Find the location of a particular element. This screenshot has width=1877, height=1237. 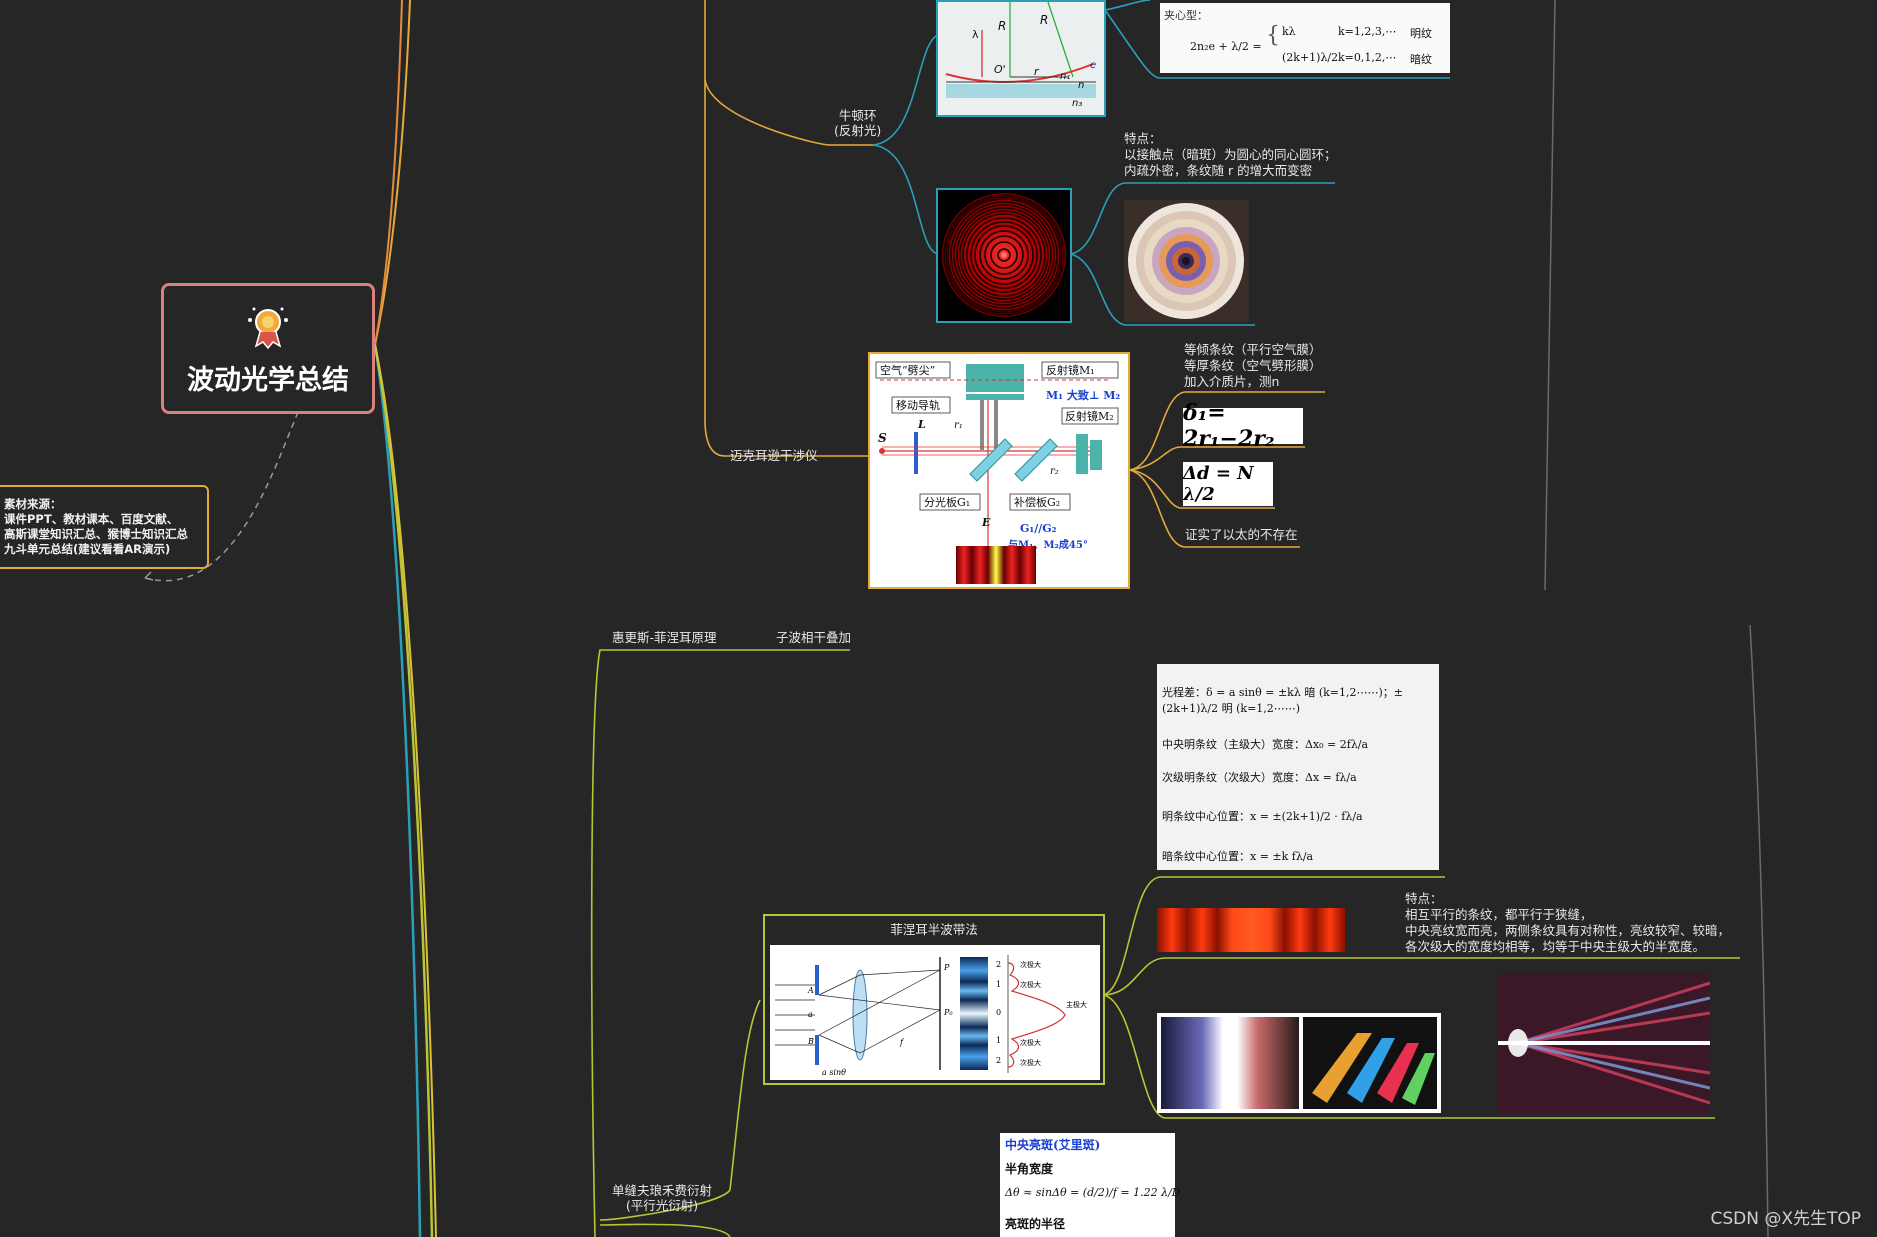

michelson-g1-label: 分光板G₁ is located at coordinates (947, 502).